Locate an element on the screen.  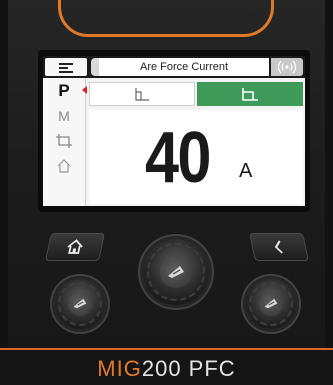
wireless-icon is located at coordinates (287, 67).